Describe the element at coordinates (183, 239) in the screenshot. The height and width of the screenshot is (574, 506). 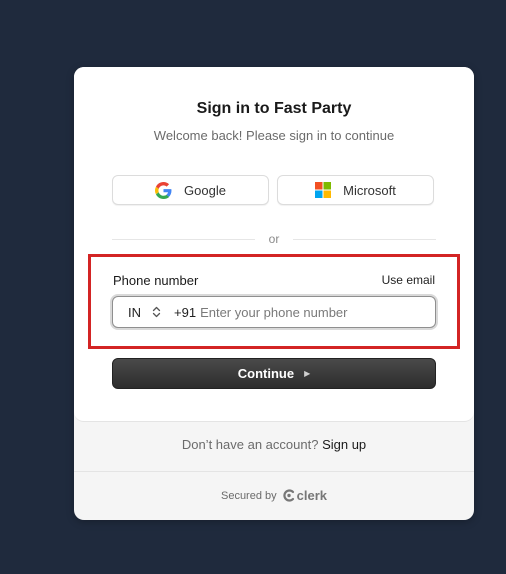
I see `divider-line-left` at that location.